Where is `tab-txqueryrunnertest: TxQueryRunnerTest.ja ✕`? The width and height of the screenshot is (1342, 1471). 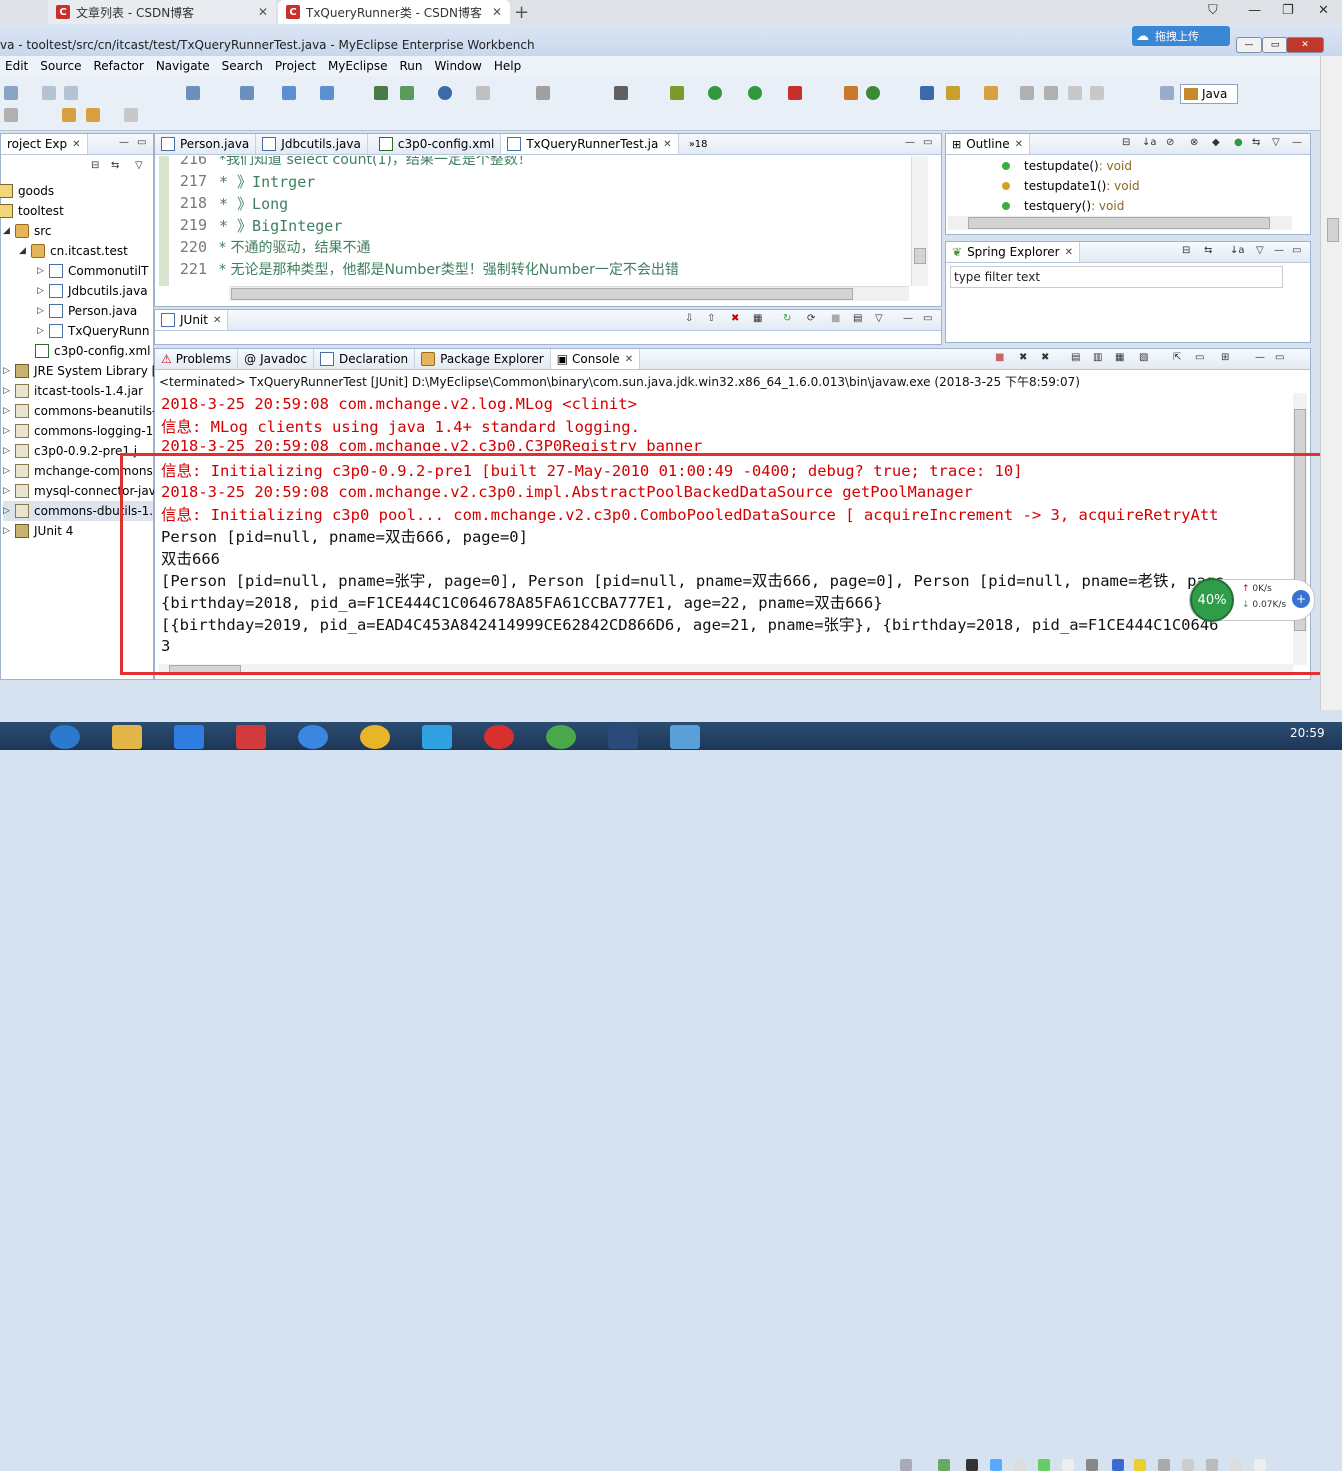
tab-txqueryrunnertest: TxQueryRunnerTest.ja ✕ is located at coordinates (590, 144).